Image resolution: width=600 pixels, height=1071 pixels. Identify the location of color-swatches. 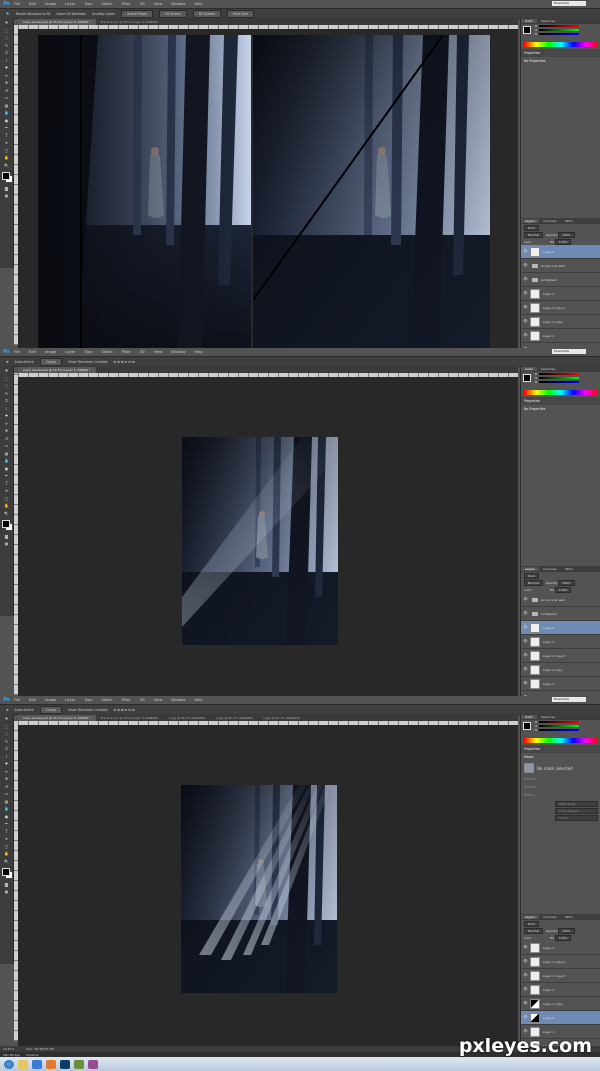
(6, 873).